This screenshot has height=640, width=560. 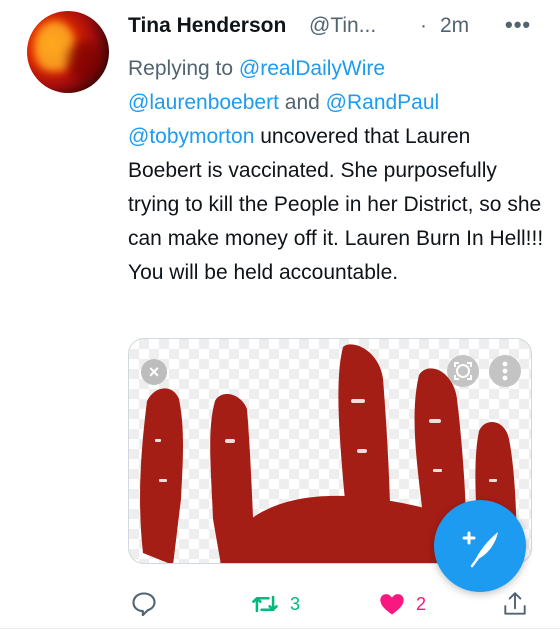 What do you see at coordinates (463, 371) in the screenshot?
I see `lens-icon` at bounding box center [463, 371].